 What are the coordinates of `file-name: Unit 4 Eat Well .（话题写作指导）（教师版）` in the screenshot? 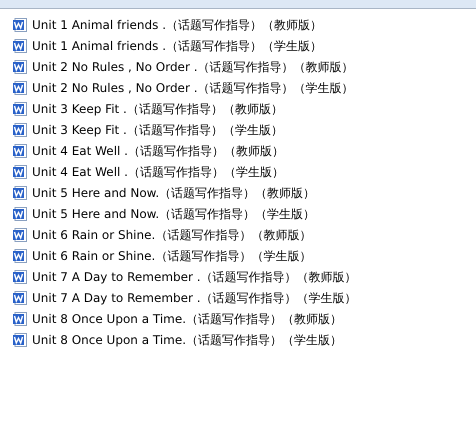 It's located at (158, 150).